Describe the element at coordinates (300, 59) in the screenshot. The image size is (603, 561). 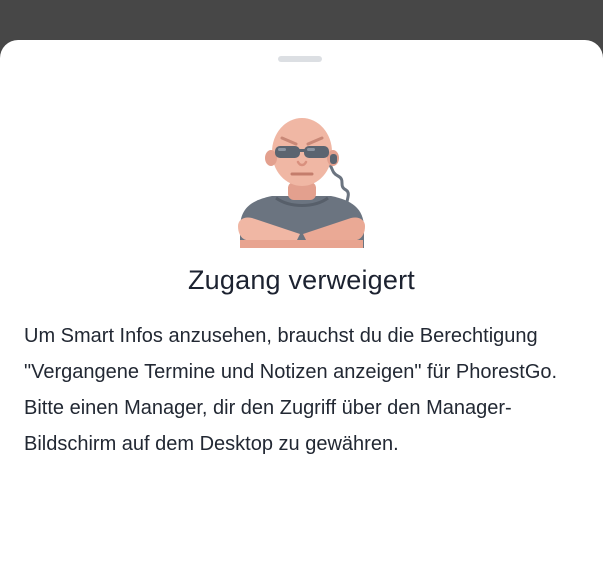
I see `drag-handle` at that location.